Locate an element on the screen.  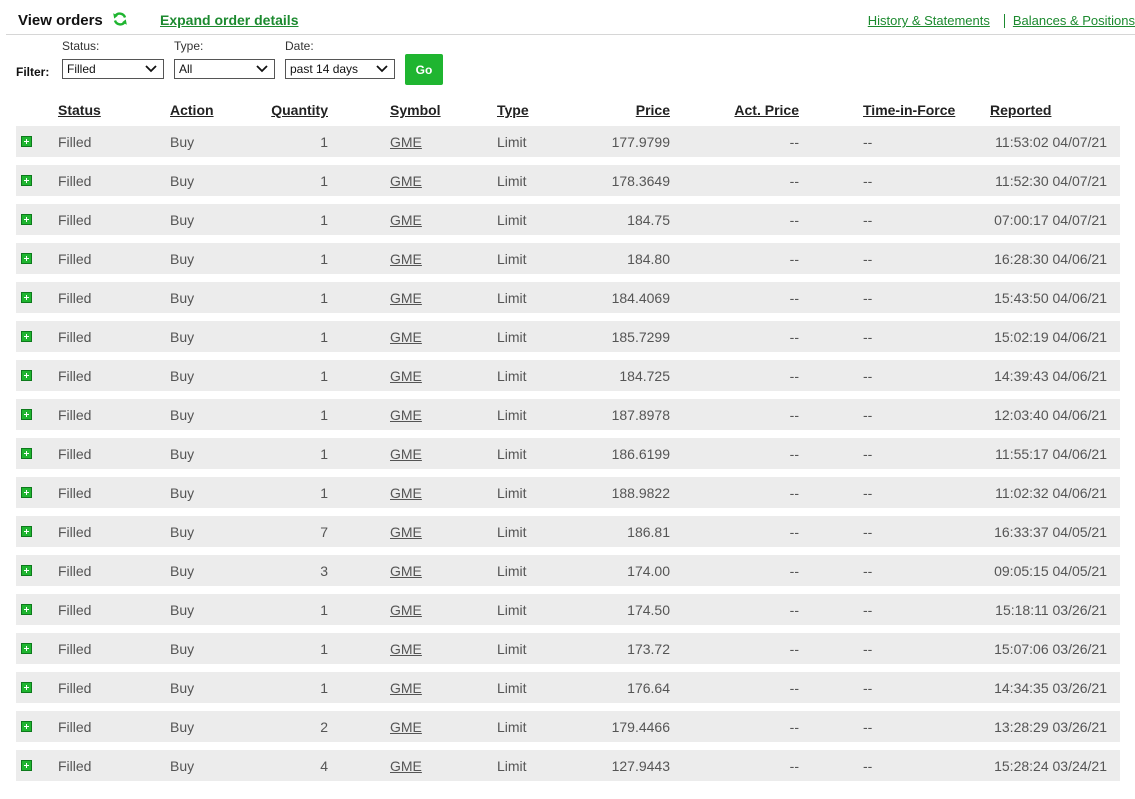
column-header-status: Status is located at coordinates (79, 110).